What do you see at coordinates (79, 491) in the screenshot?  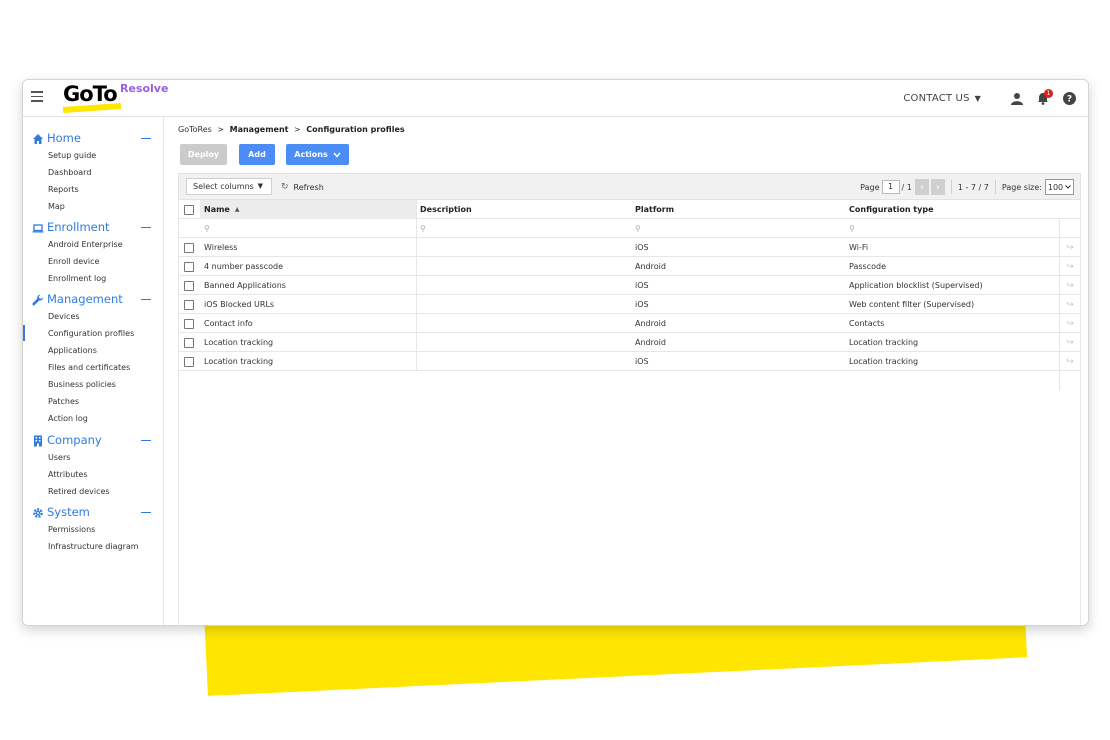 I see `sidebar-item-retired-devices: Retired devices` at bounding box center [79, 491].